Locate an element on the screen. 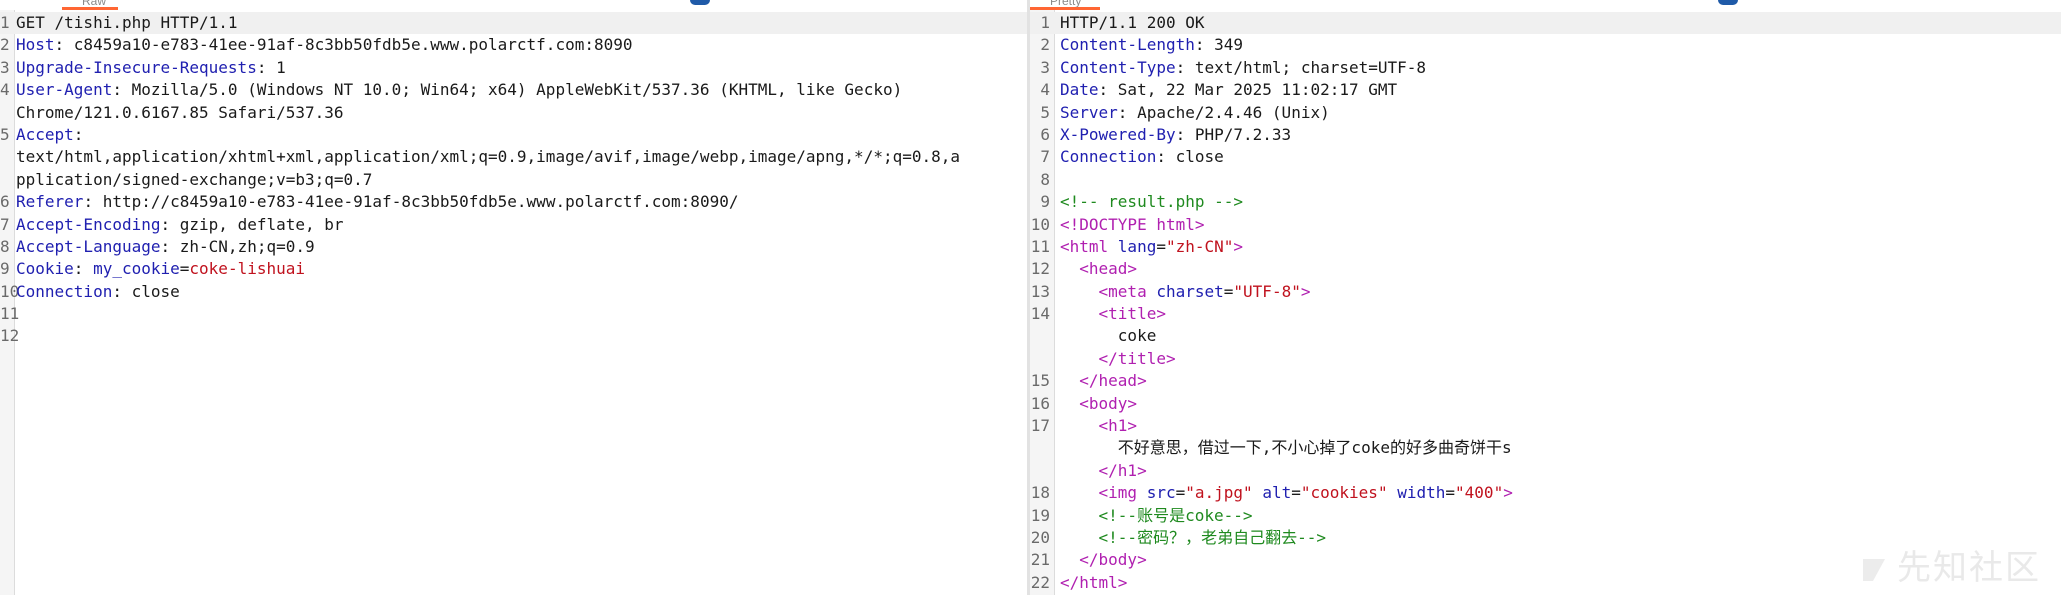 The width and height of the screenshot is (2061, 595). response-menu-button is located at coordinates (1728, 2).